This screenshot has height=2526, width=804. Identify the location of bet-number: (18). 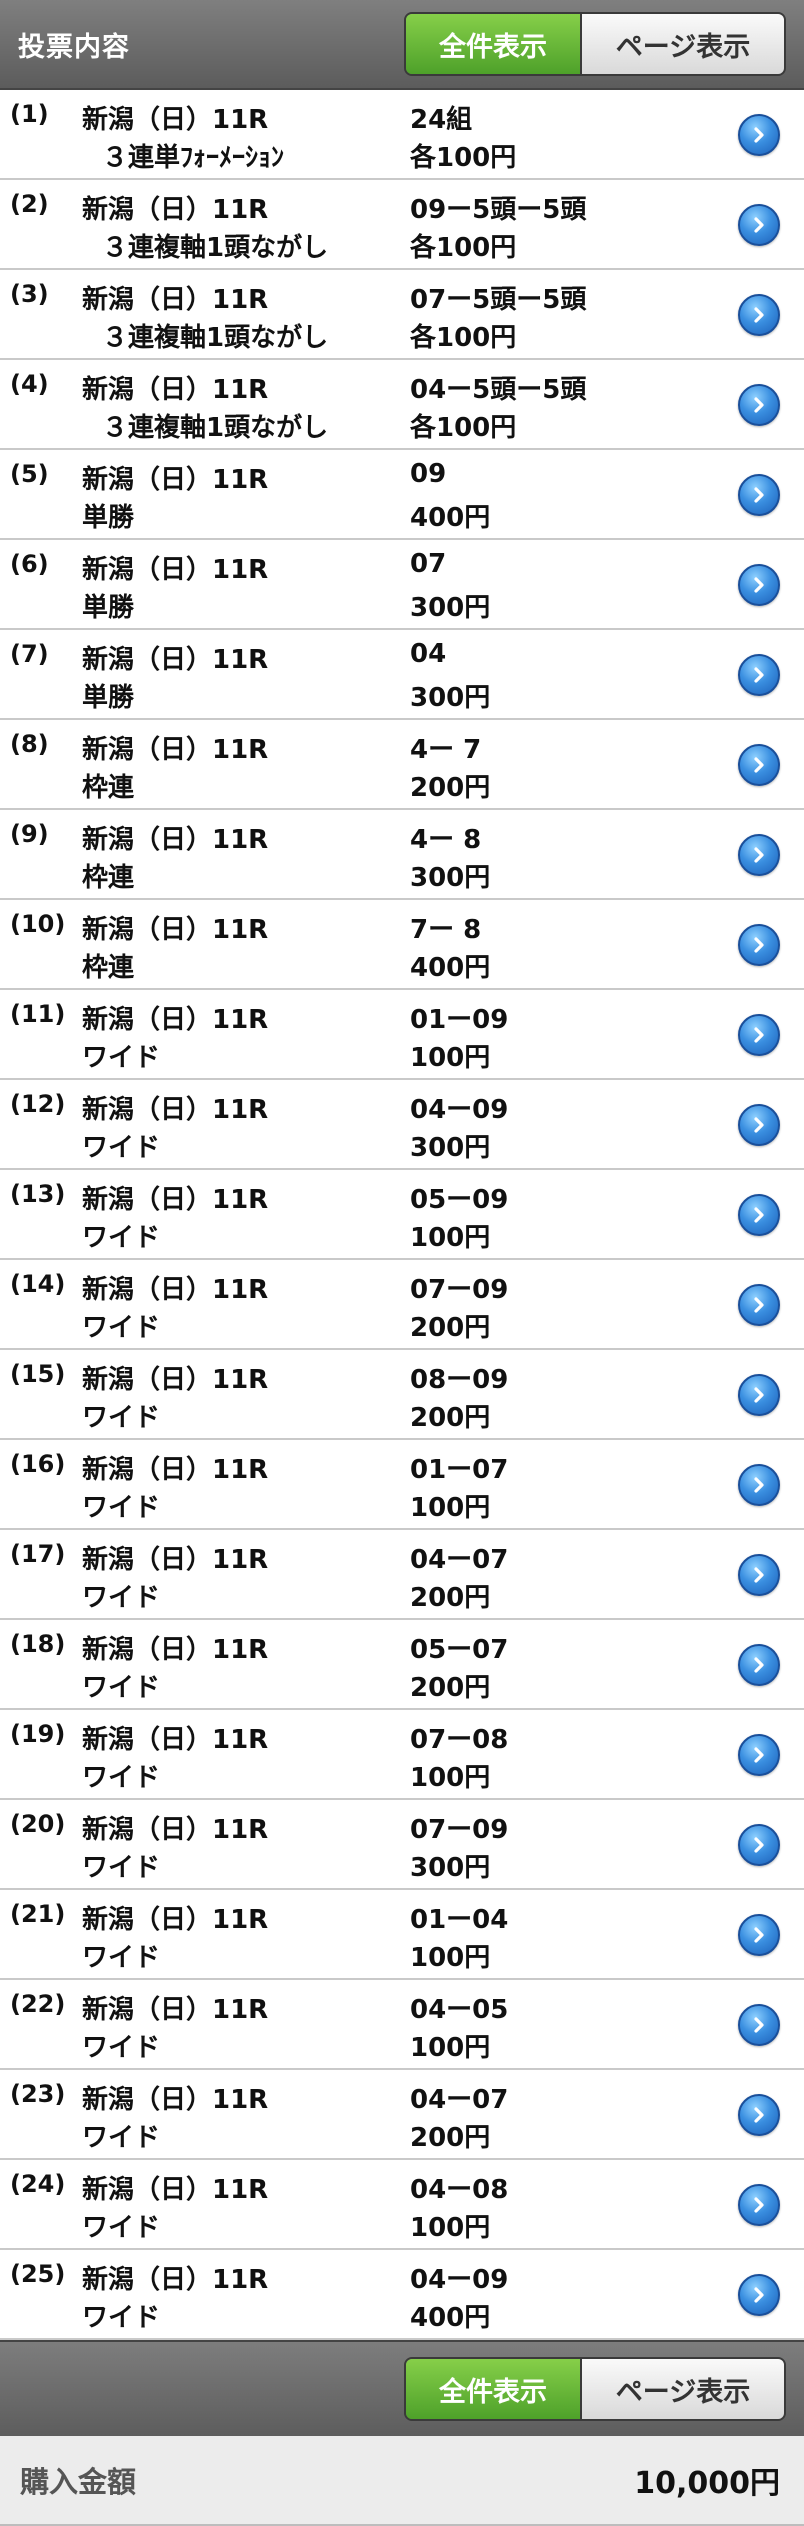
(38, 1644).